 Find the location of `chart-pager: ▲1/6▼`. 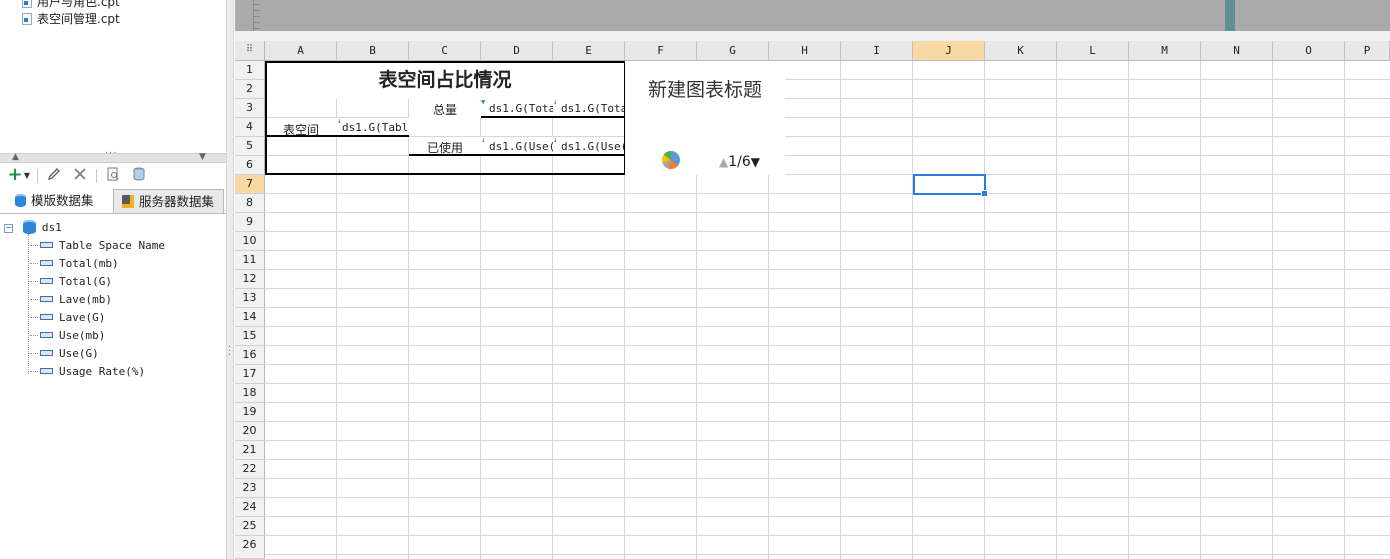

chart-pager: ▲1/6▼ is located at coordinates (739, 162).